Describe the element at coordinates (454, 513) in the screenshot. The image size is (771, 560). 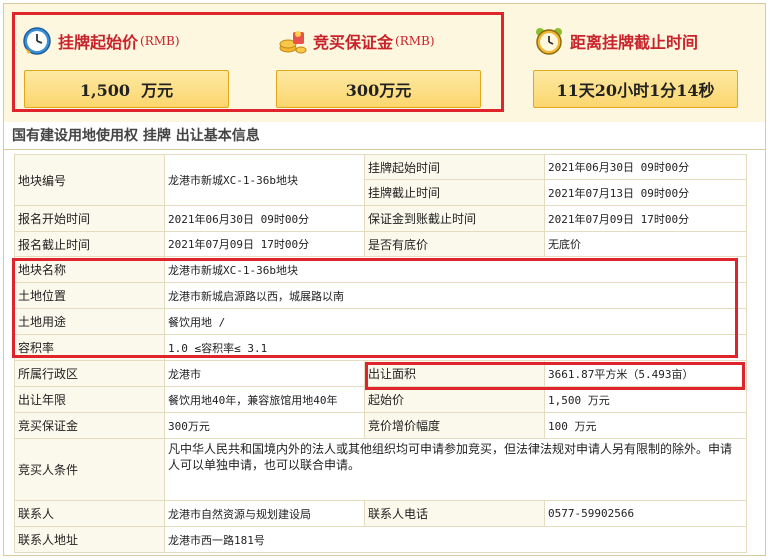
I see `phone-label: 联系人电话` at that location.